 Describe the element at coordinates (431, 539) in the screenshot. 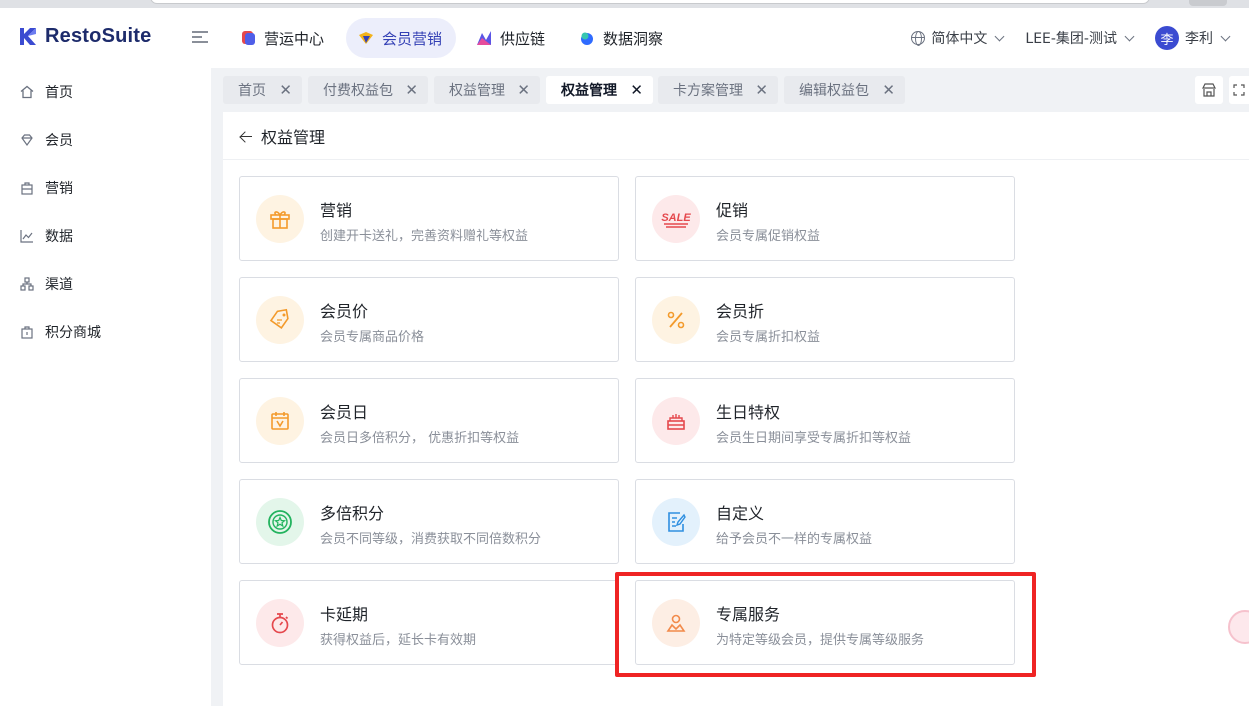

I see `card-description: 会员不同等级，消费获取不同倍数积分` at that location.